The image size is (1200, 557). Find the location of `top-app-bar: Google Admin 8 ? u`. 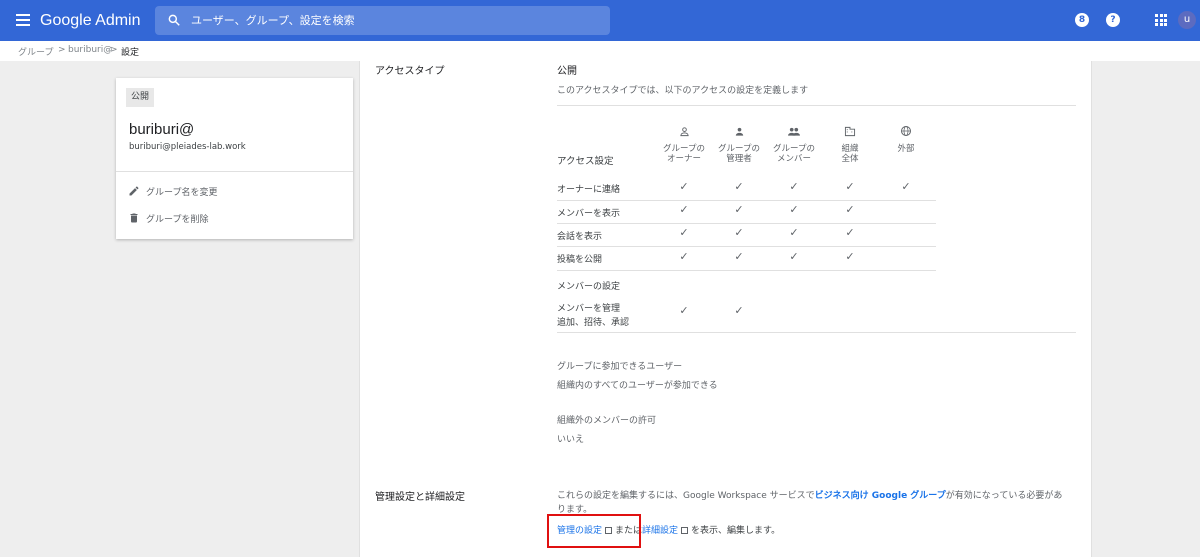

top-app-bar: Google Admin 8 ? u is located at coordinates (600, 20).